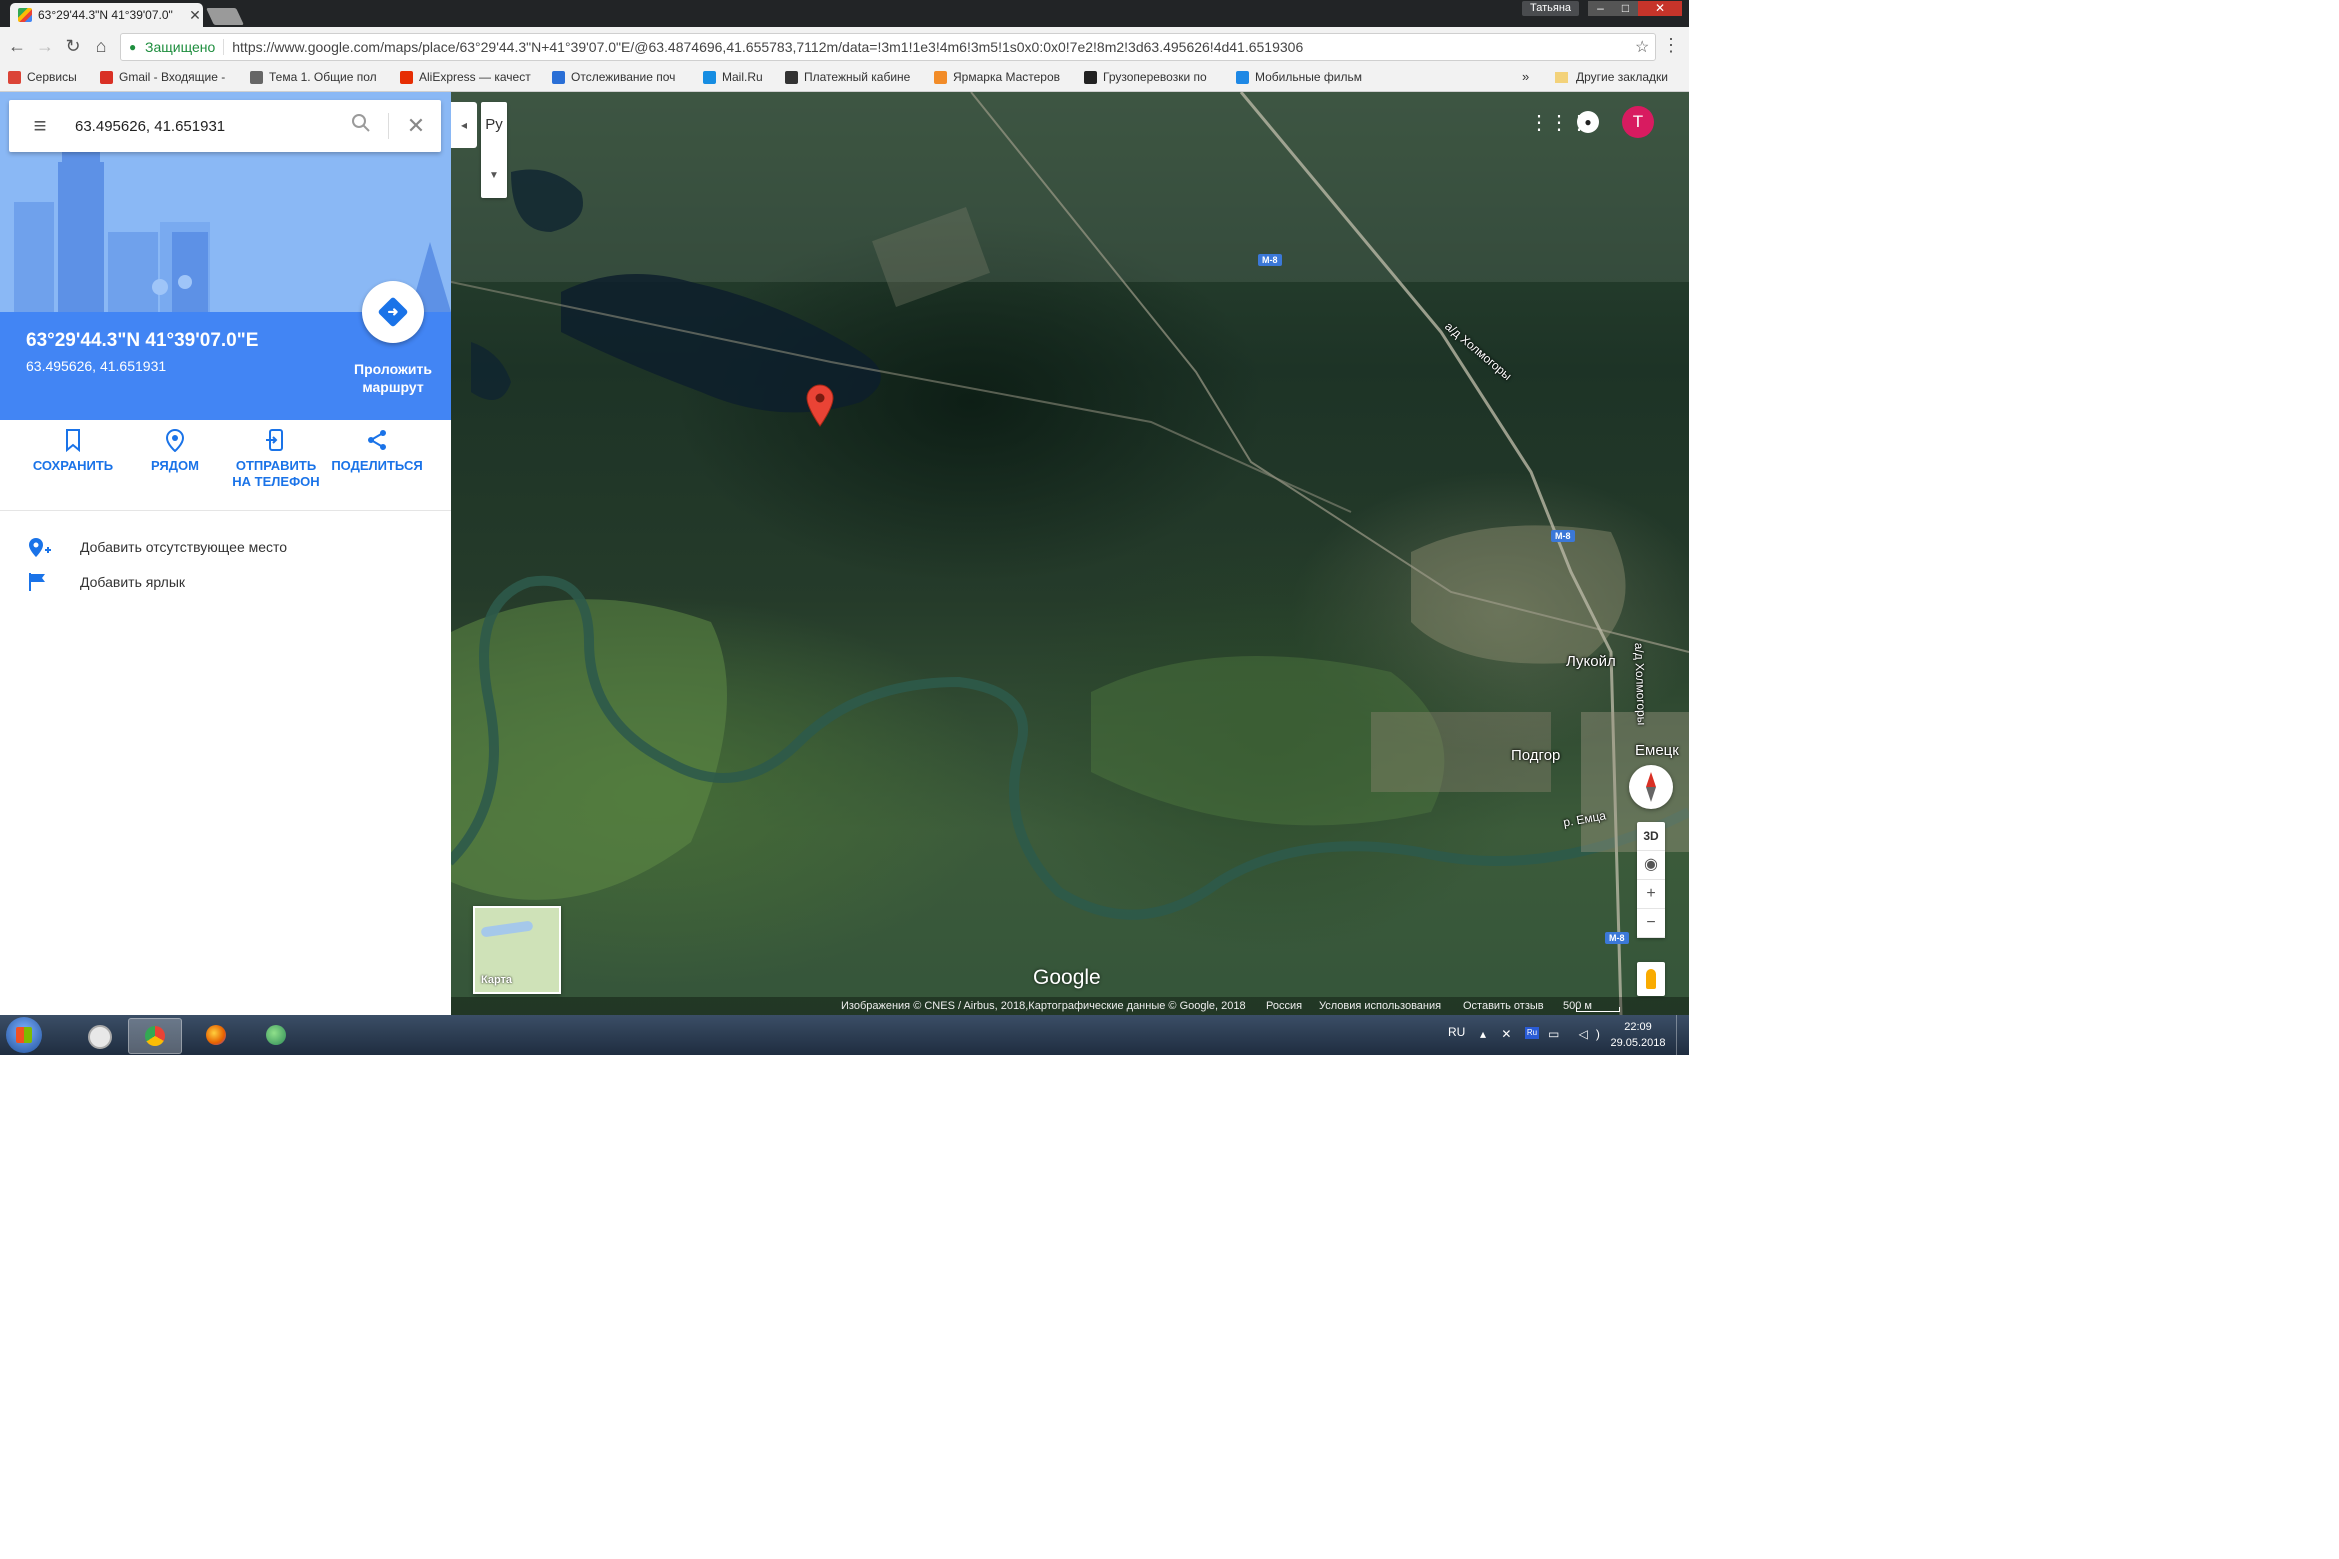 This screenshot has height=1559, width=2339. What do you see at coordinates (1456, 1032) in the screenshot?
I see `input-language-indicator: RU` at bounding box center [1456, 1032].